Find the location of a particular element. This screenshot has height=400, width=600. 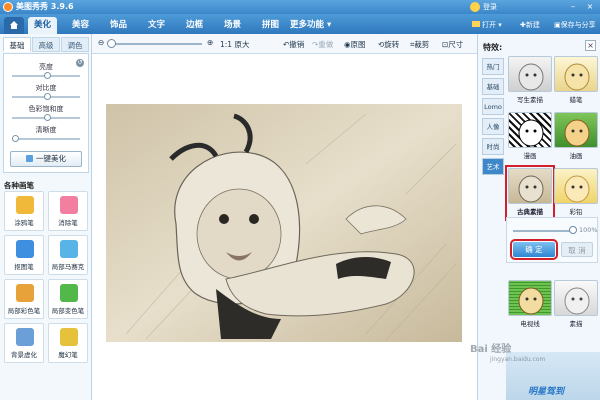

sharpness-knob is located at coordinates (15, 138).